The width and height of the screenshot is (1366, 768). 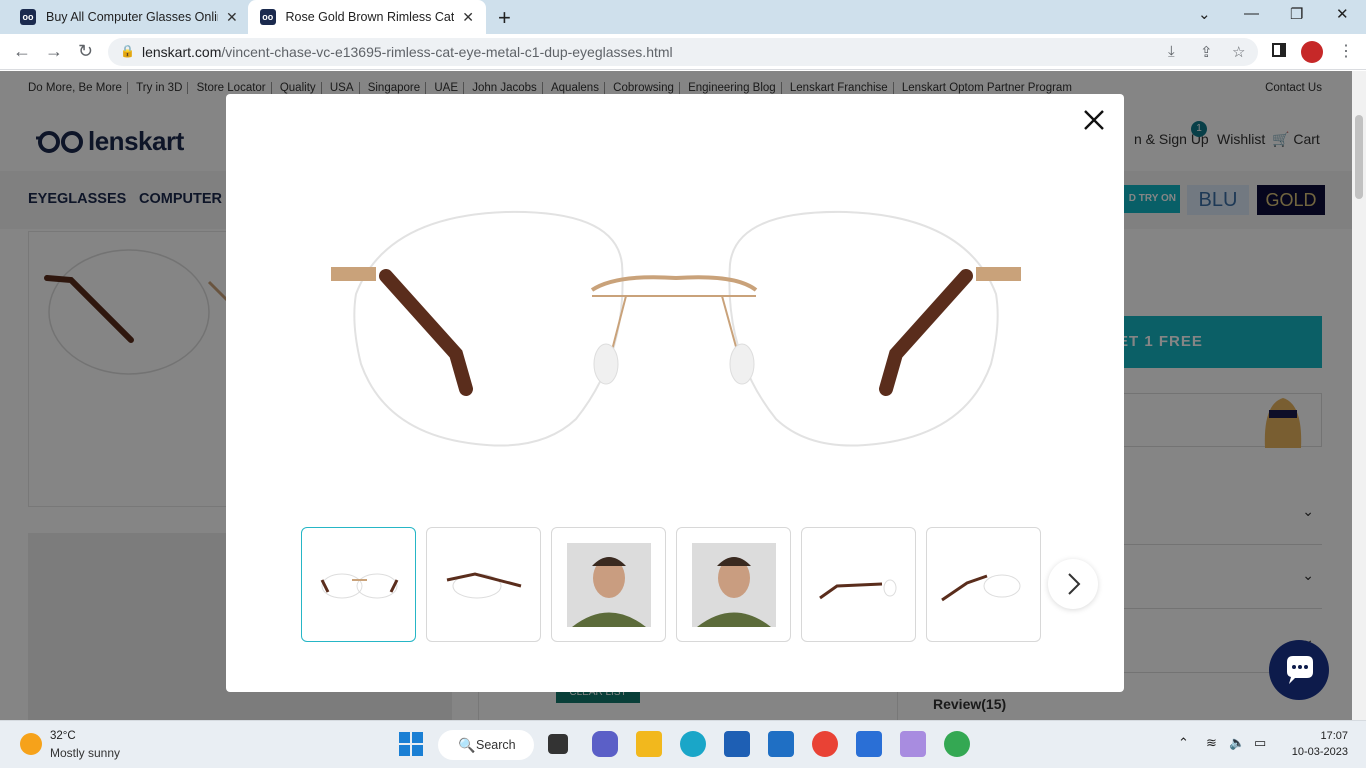 What do you see at coordinates (957, 744) in the screenshot?
I see `chrome-icon` at bounding box center [957, 744].